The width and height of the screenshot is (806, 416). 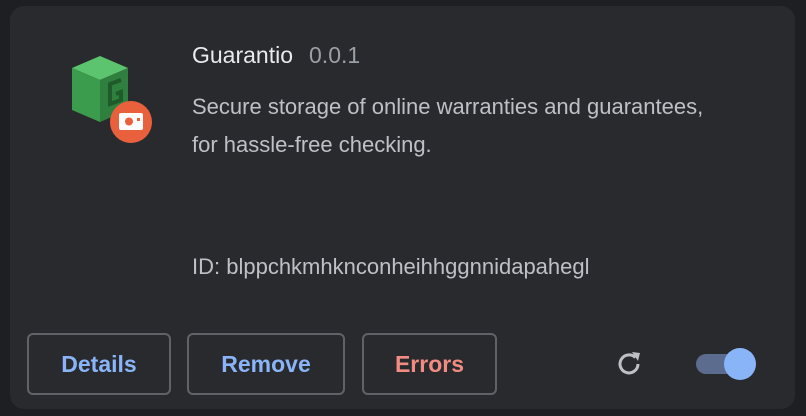 I want to click on reload-icon, so click(x=629, y=364).